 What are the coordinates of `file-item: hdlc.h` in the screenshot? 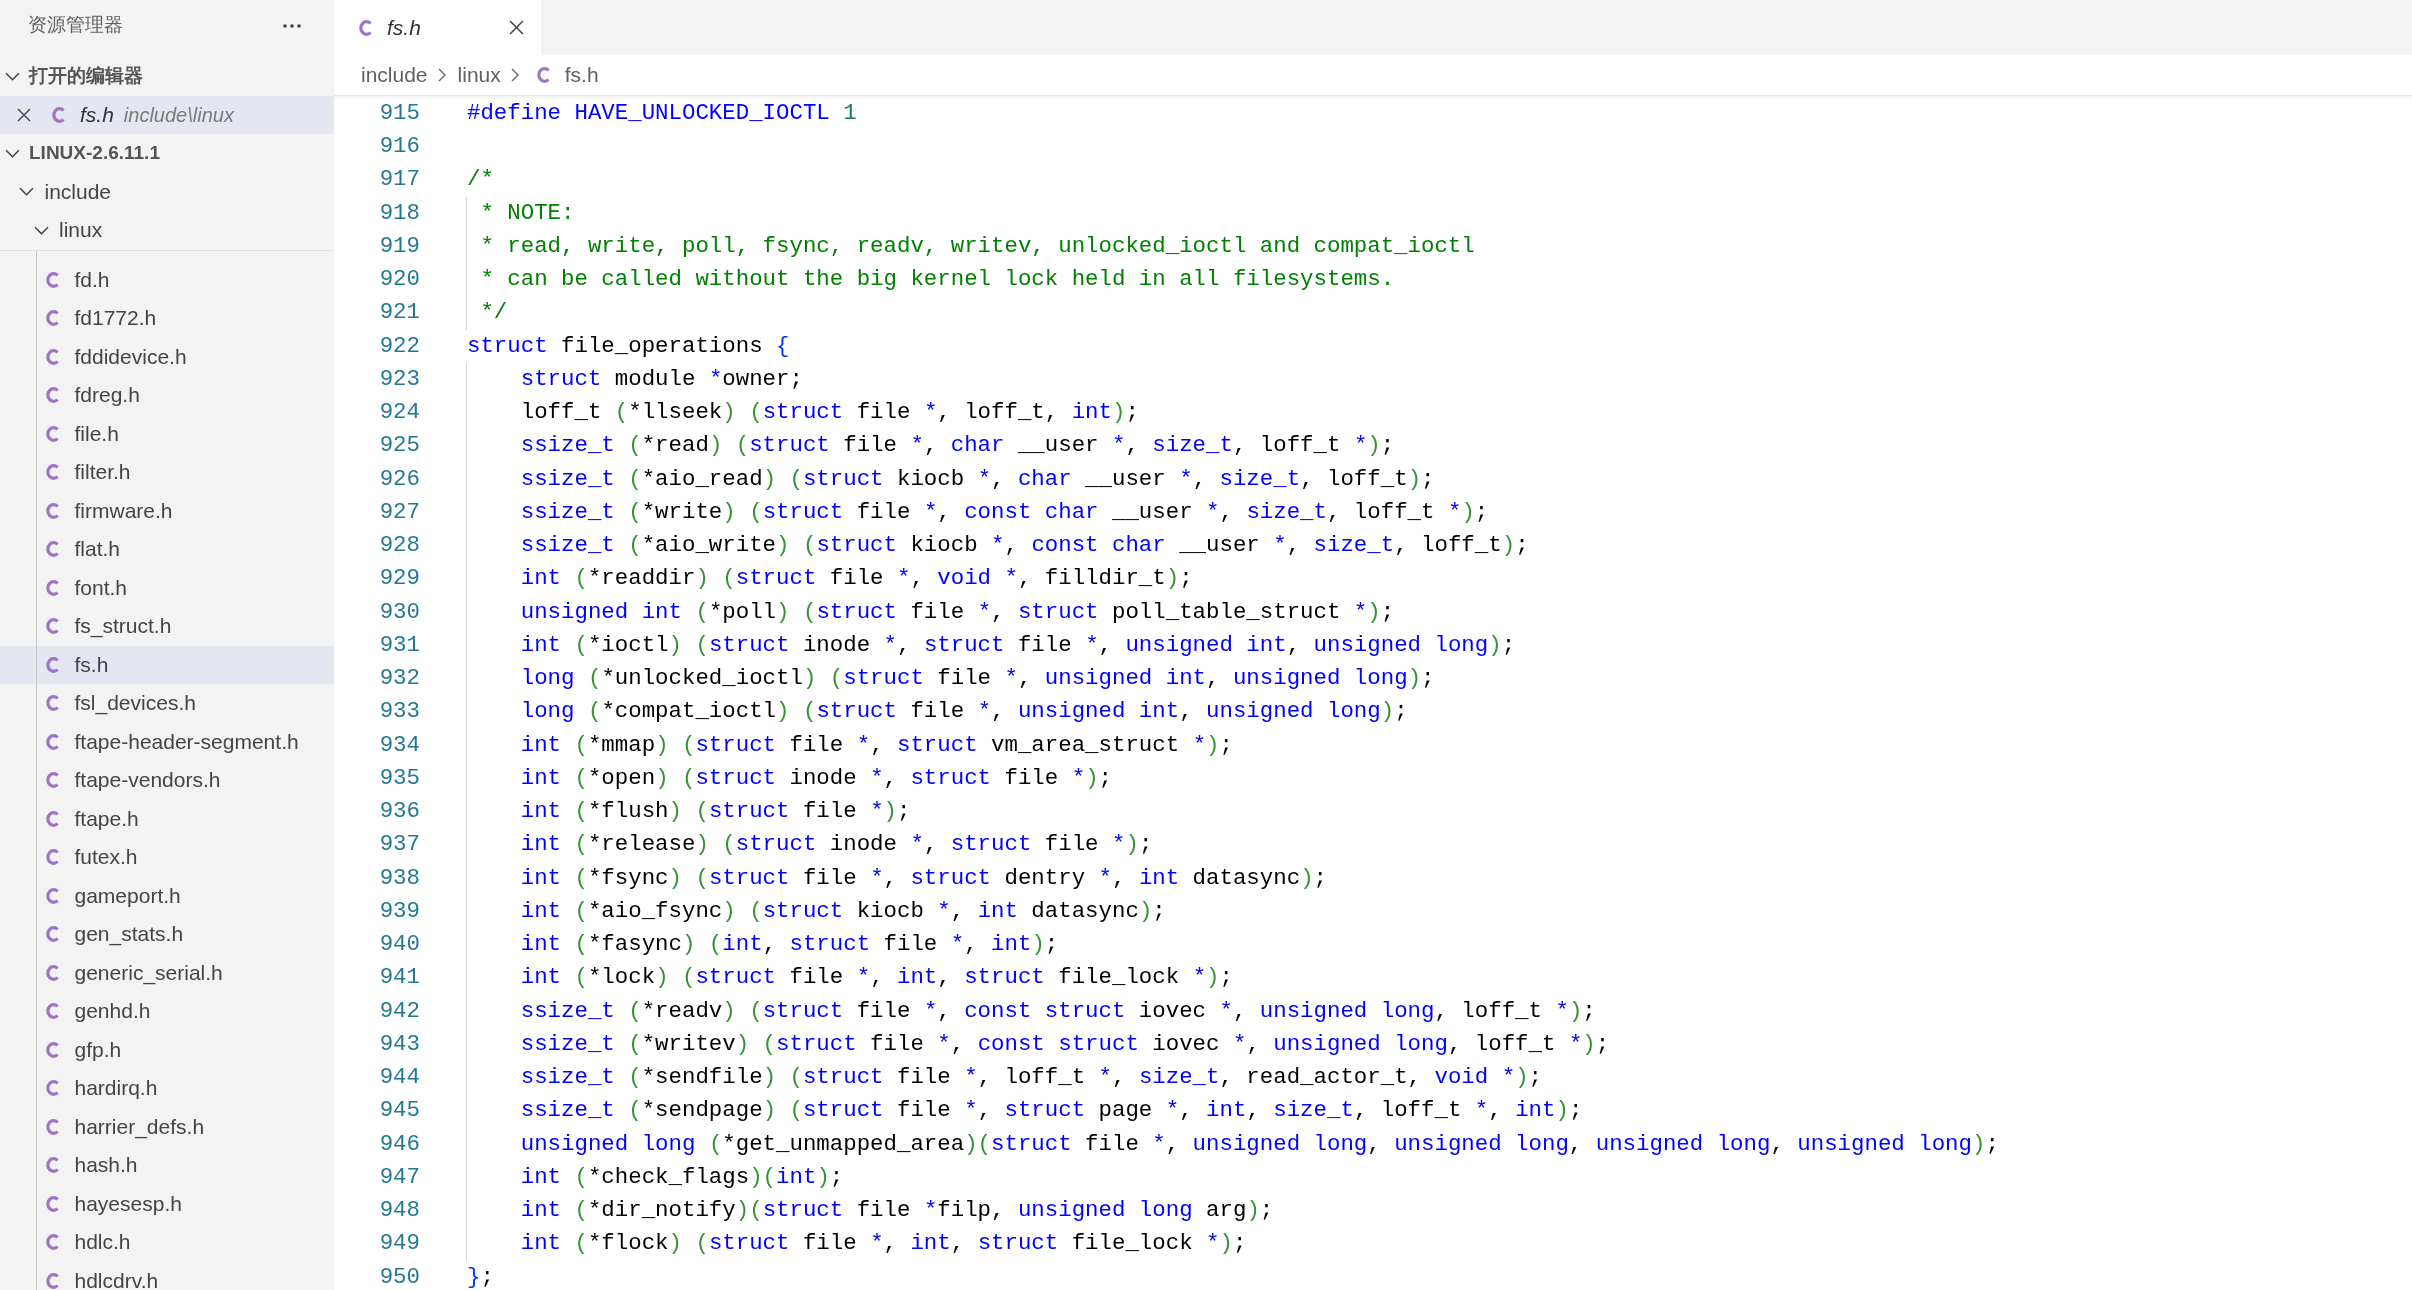 It's located at (88, 1242).